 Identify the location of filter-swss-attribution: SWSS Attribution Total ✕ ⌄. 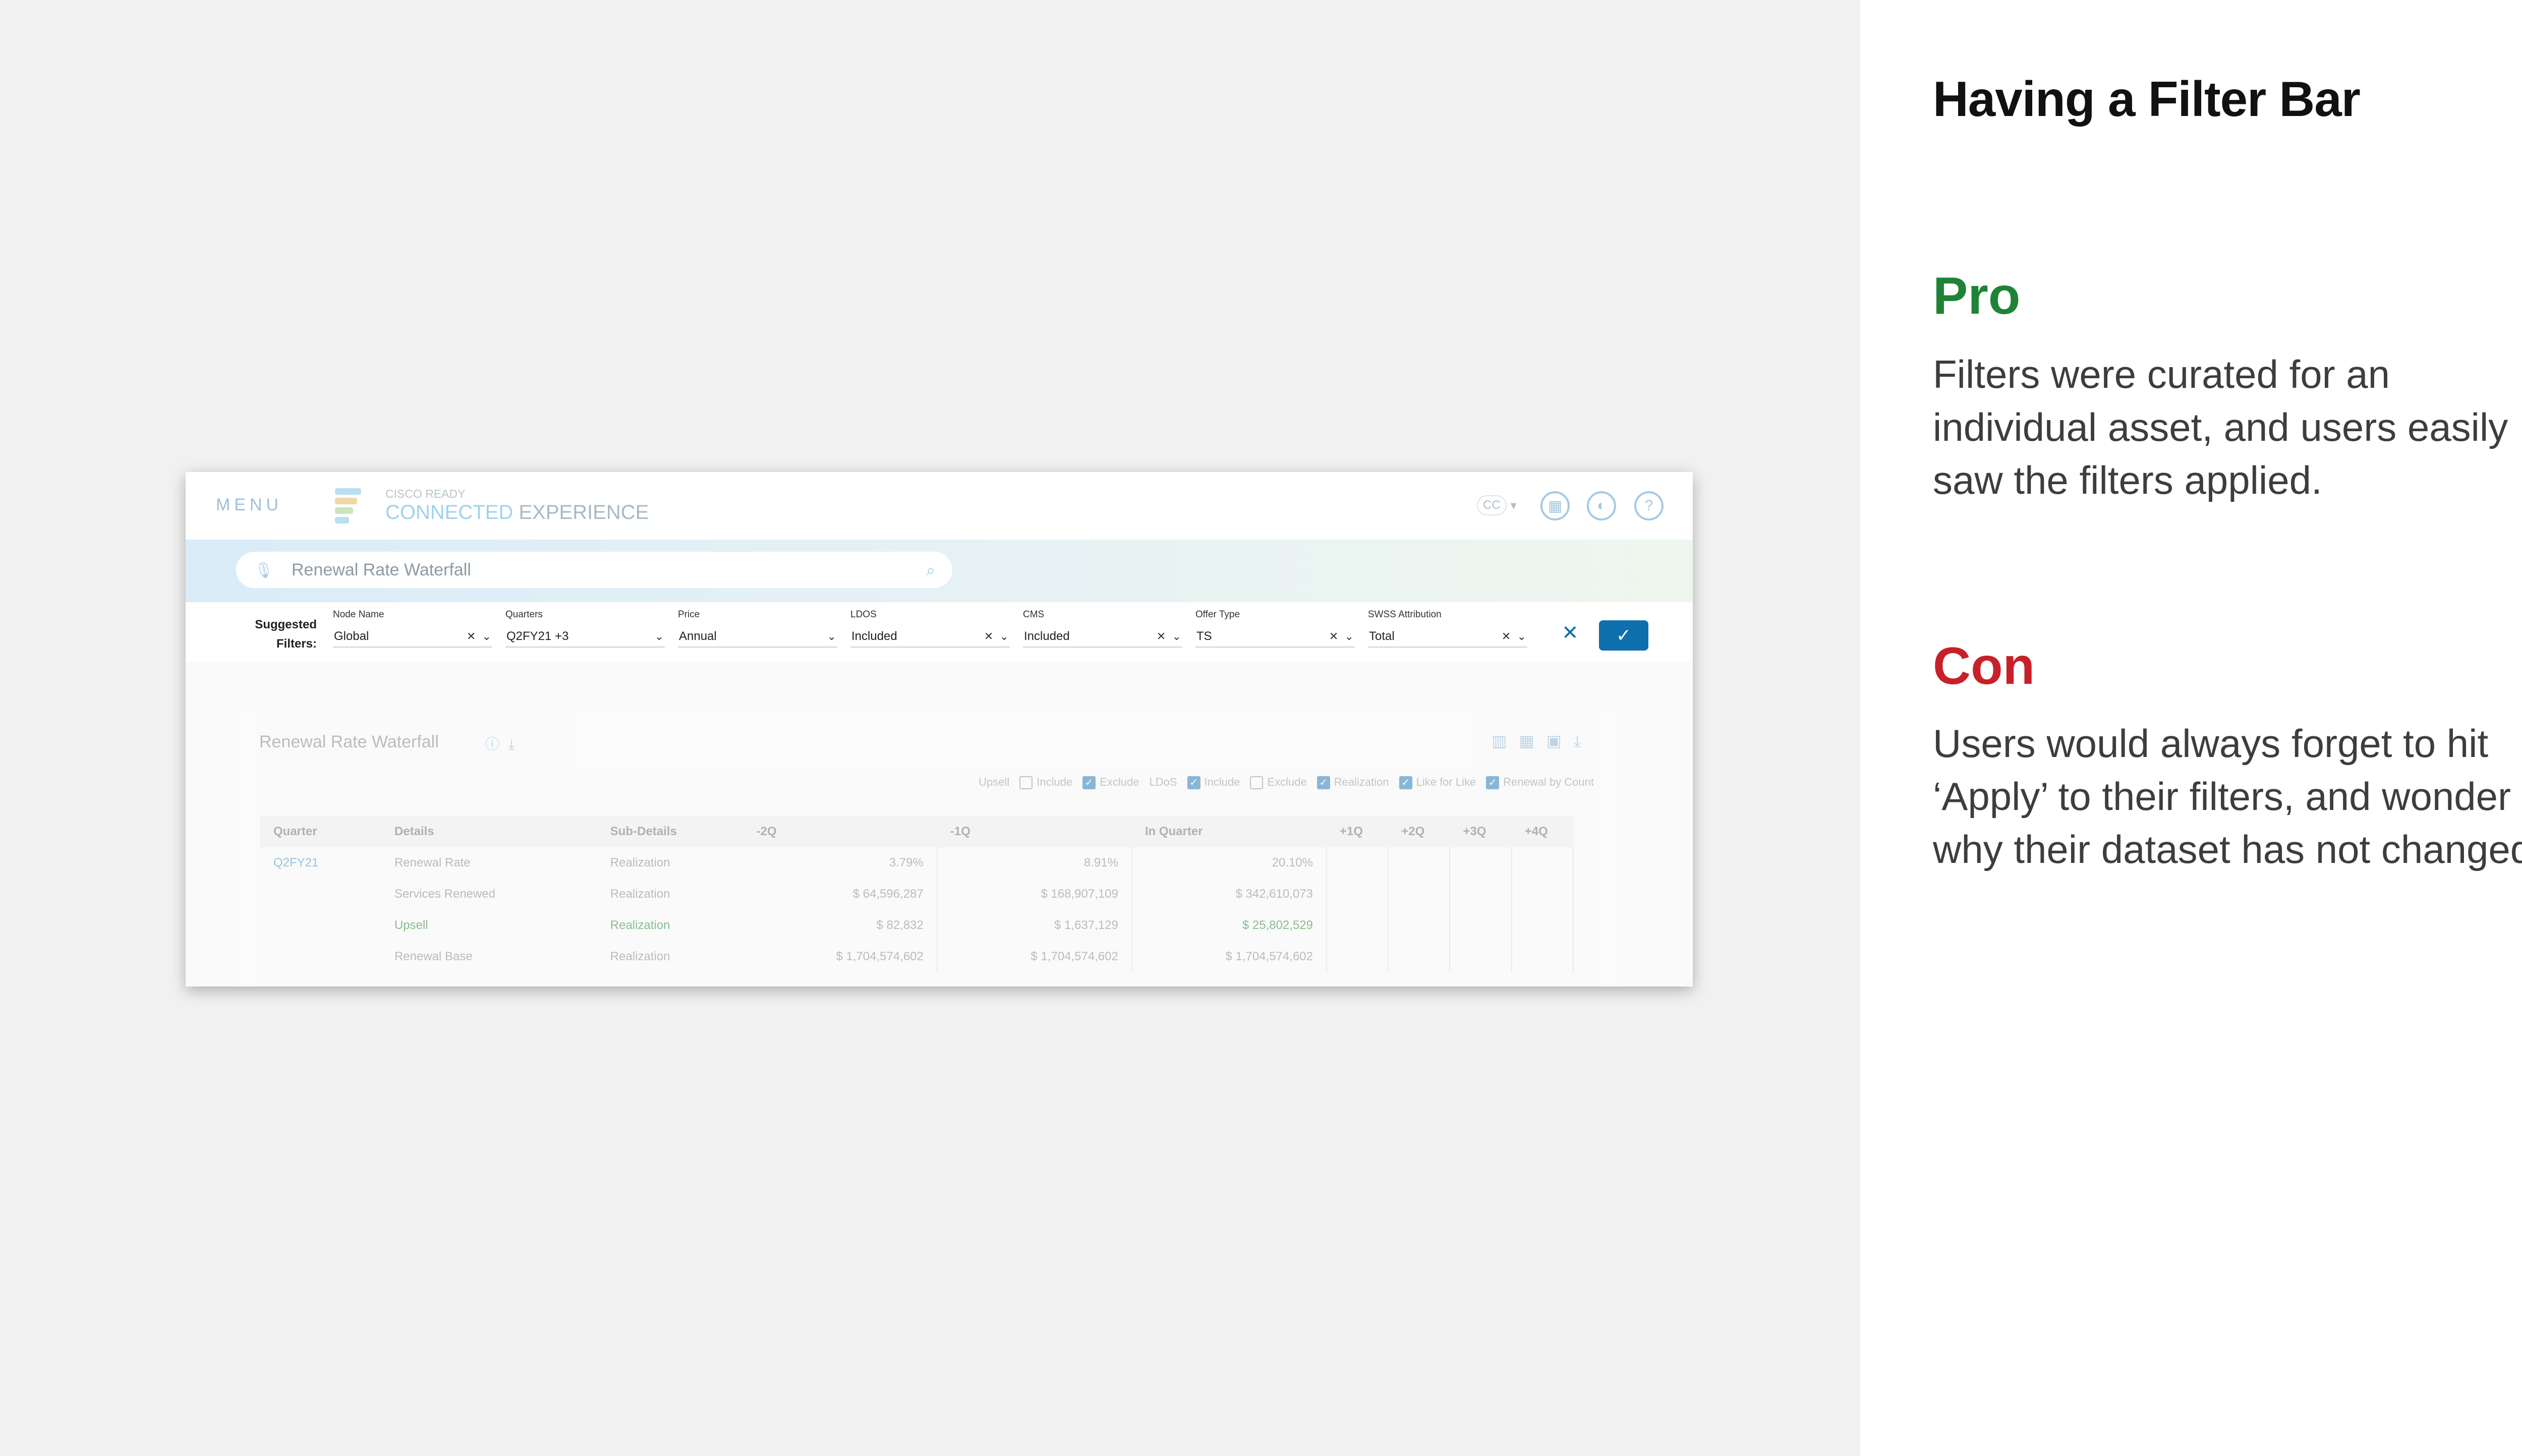
(1447, 629).